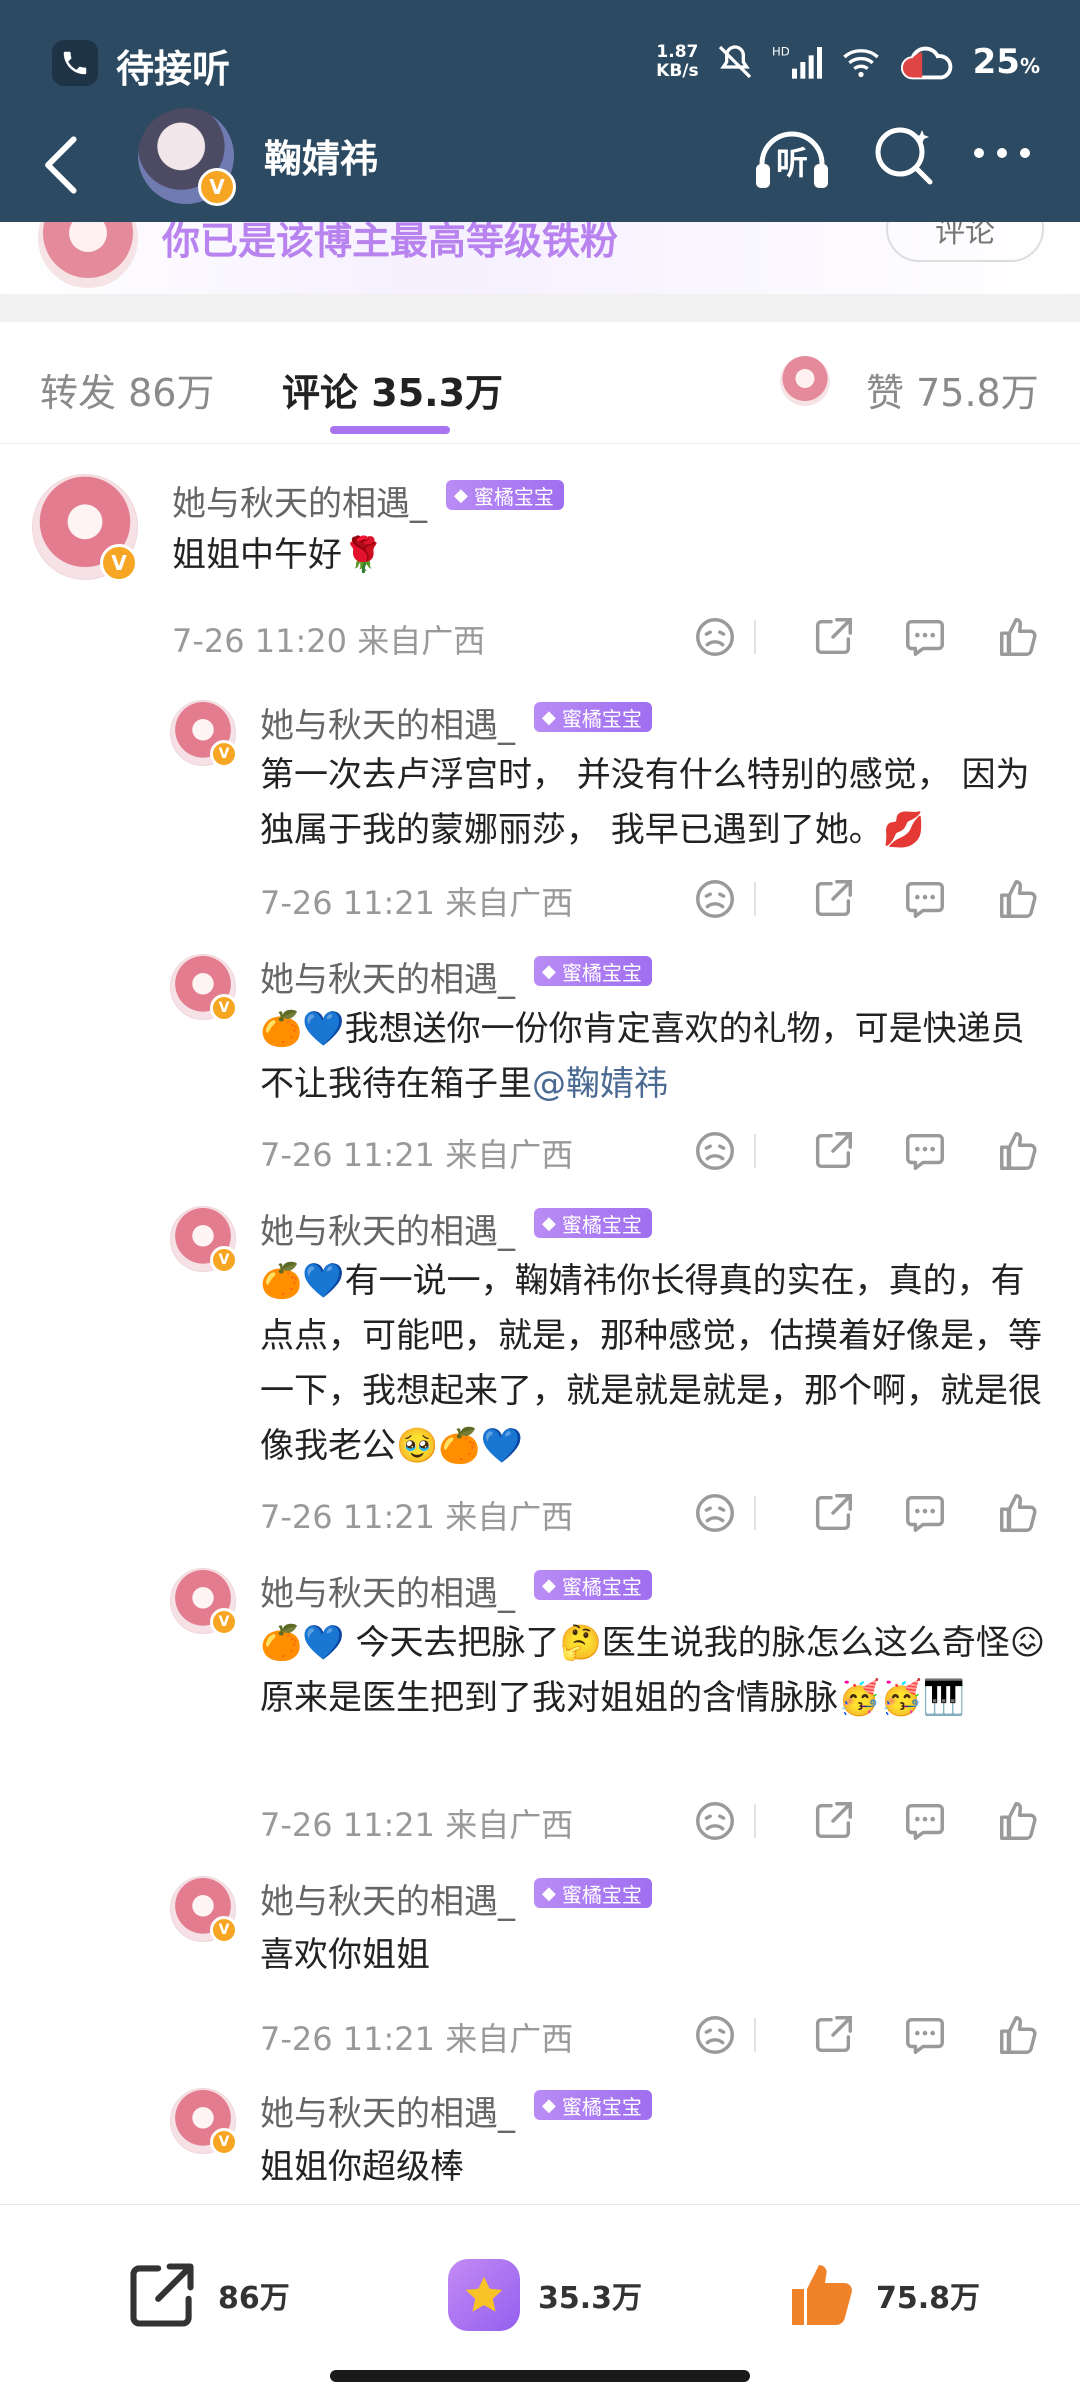 This screenshot has height=2400, width=1080. I want to click on repost-button: 86万, so click(207, 2295).